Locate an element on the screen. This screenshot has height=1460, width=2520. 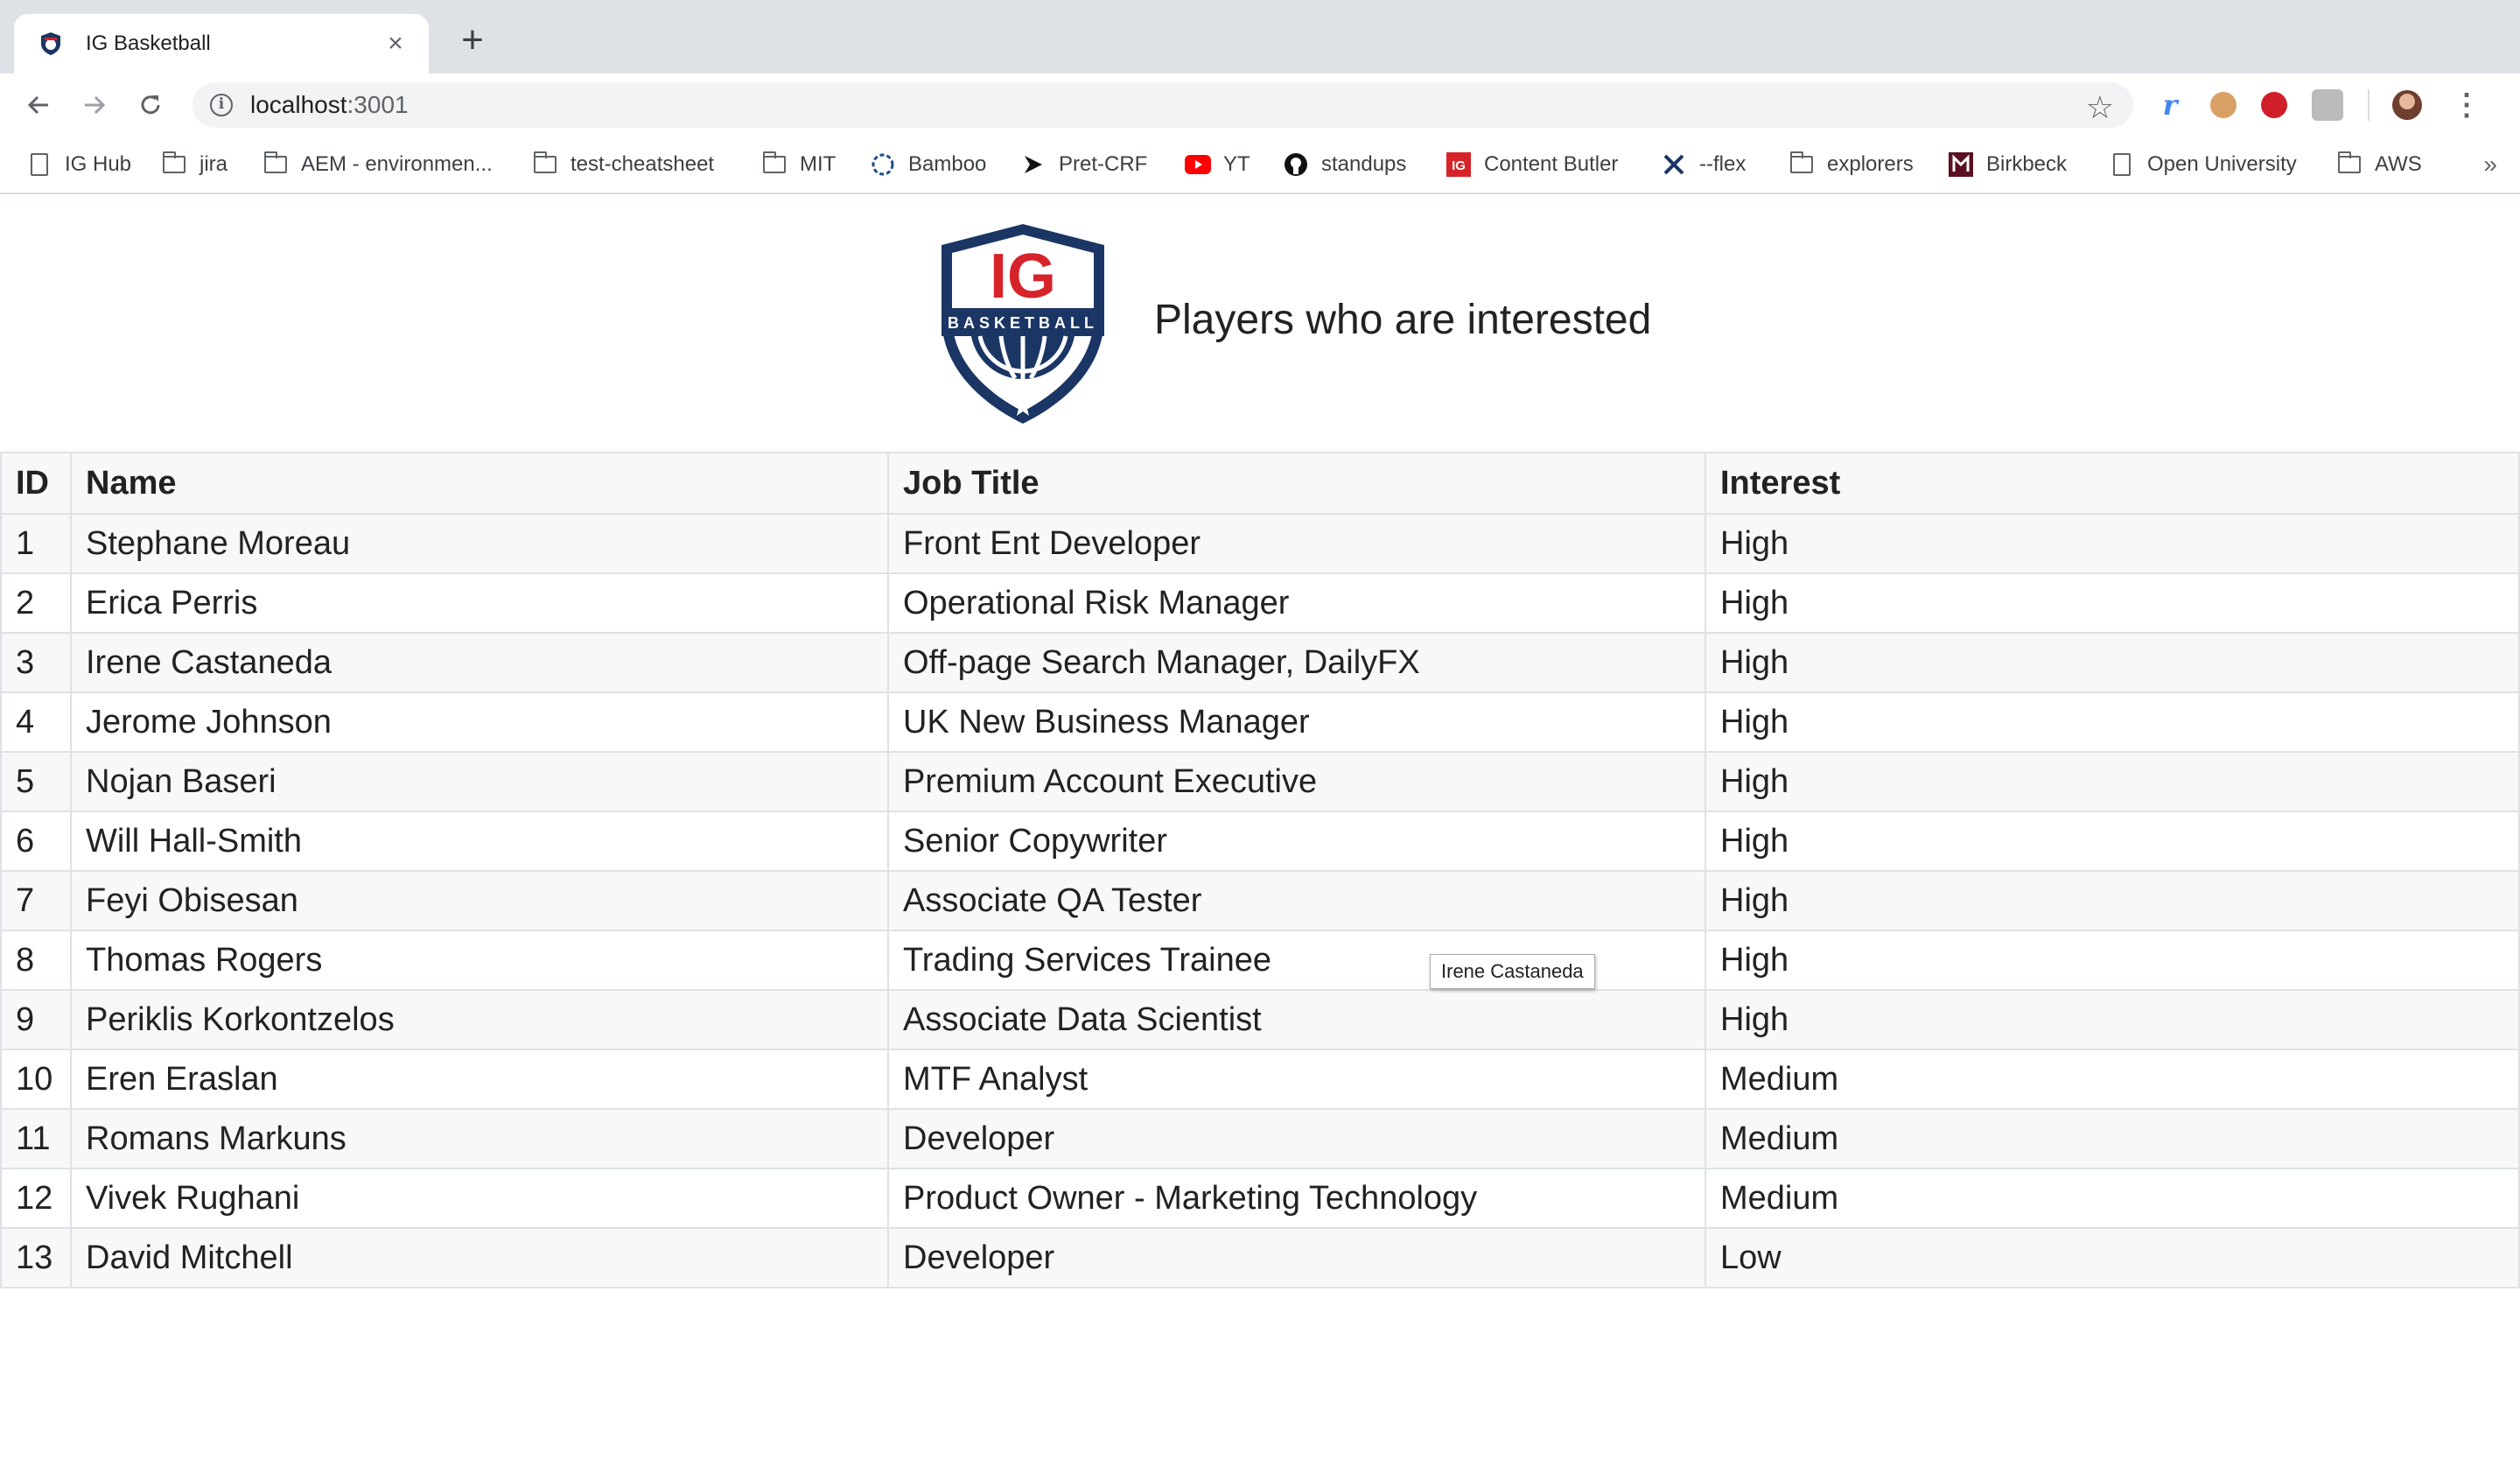
cell-id: 3 is located at coordinates (36, 663).